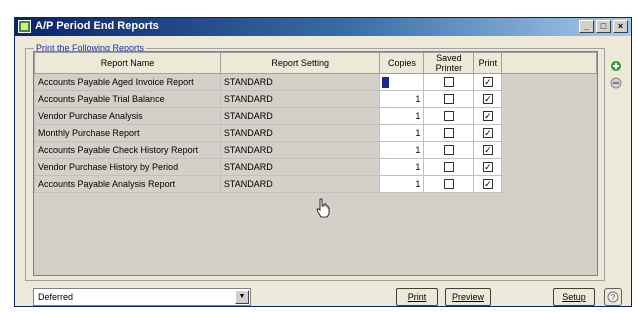  Describe the element at coordinates (242, 297) in the screenshot. I see `chevron-down-icon: ▼` at that location.